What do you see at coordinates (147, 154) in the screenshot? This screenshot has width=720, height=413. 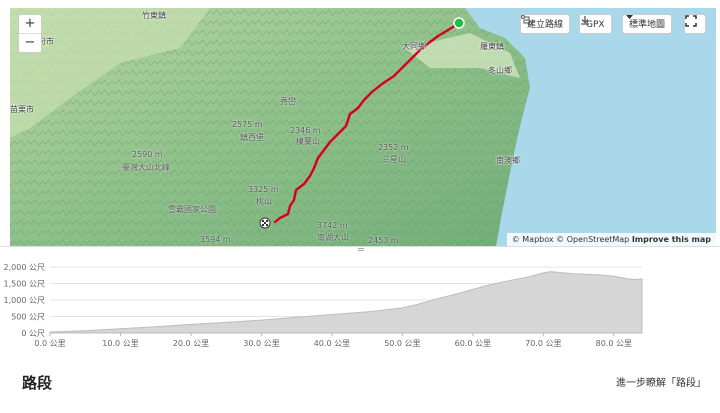 I see `peak-label: 2590 m` at bounding box center [147, 154].